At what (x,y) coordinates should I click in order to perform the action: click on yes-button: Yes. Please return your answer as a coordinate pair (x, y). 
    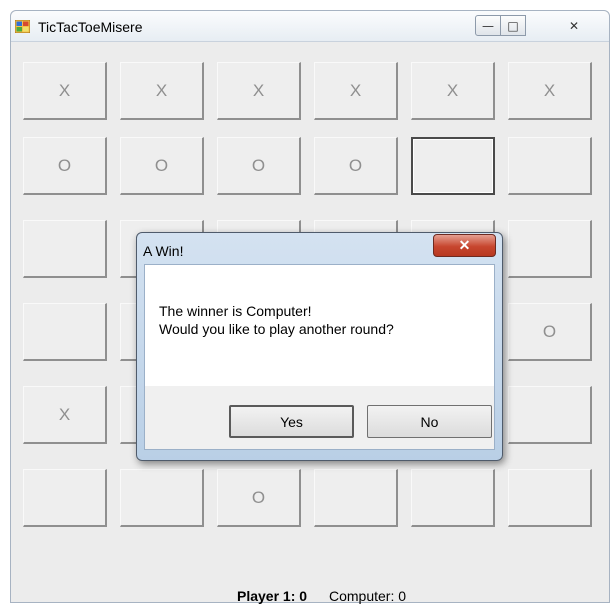
    Looking at the image, I should click on (291, 421).